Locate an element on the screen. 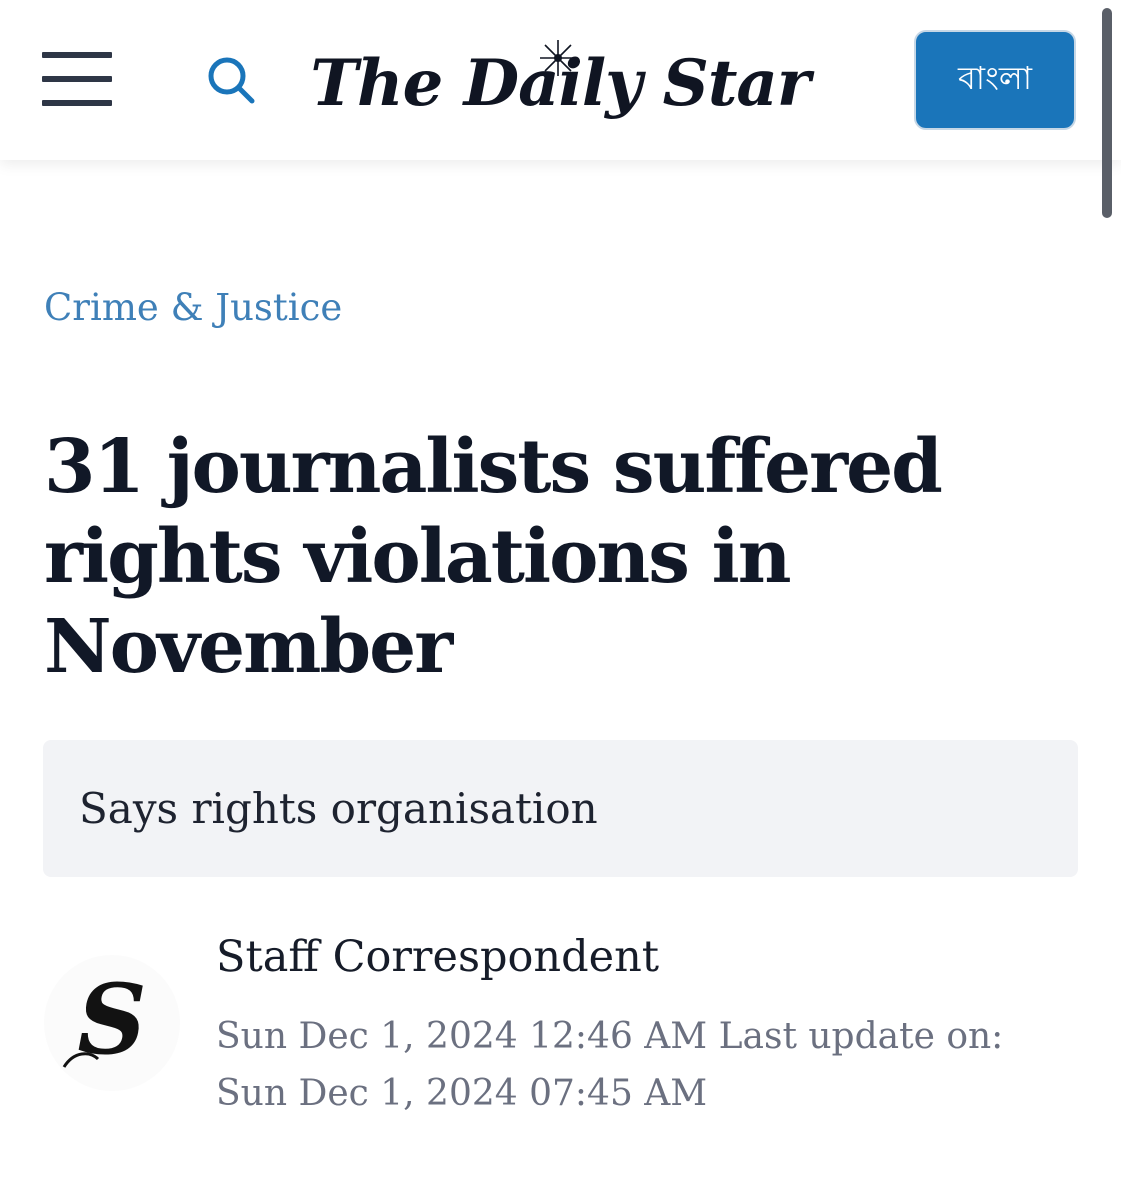 Image resolution: width=1121 pixels, height=1200 pixels. updated-time: Sun Dec 1, 2024 07:45 AM is located at coordinates (462, 1093).